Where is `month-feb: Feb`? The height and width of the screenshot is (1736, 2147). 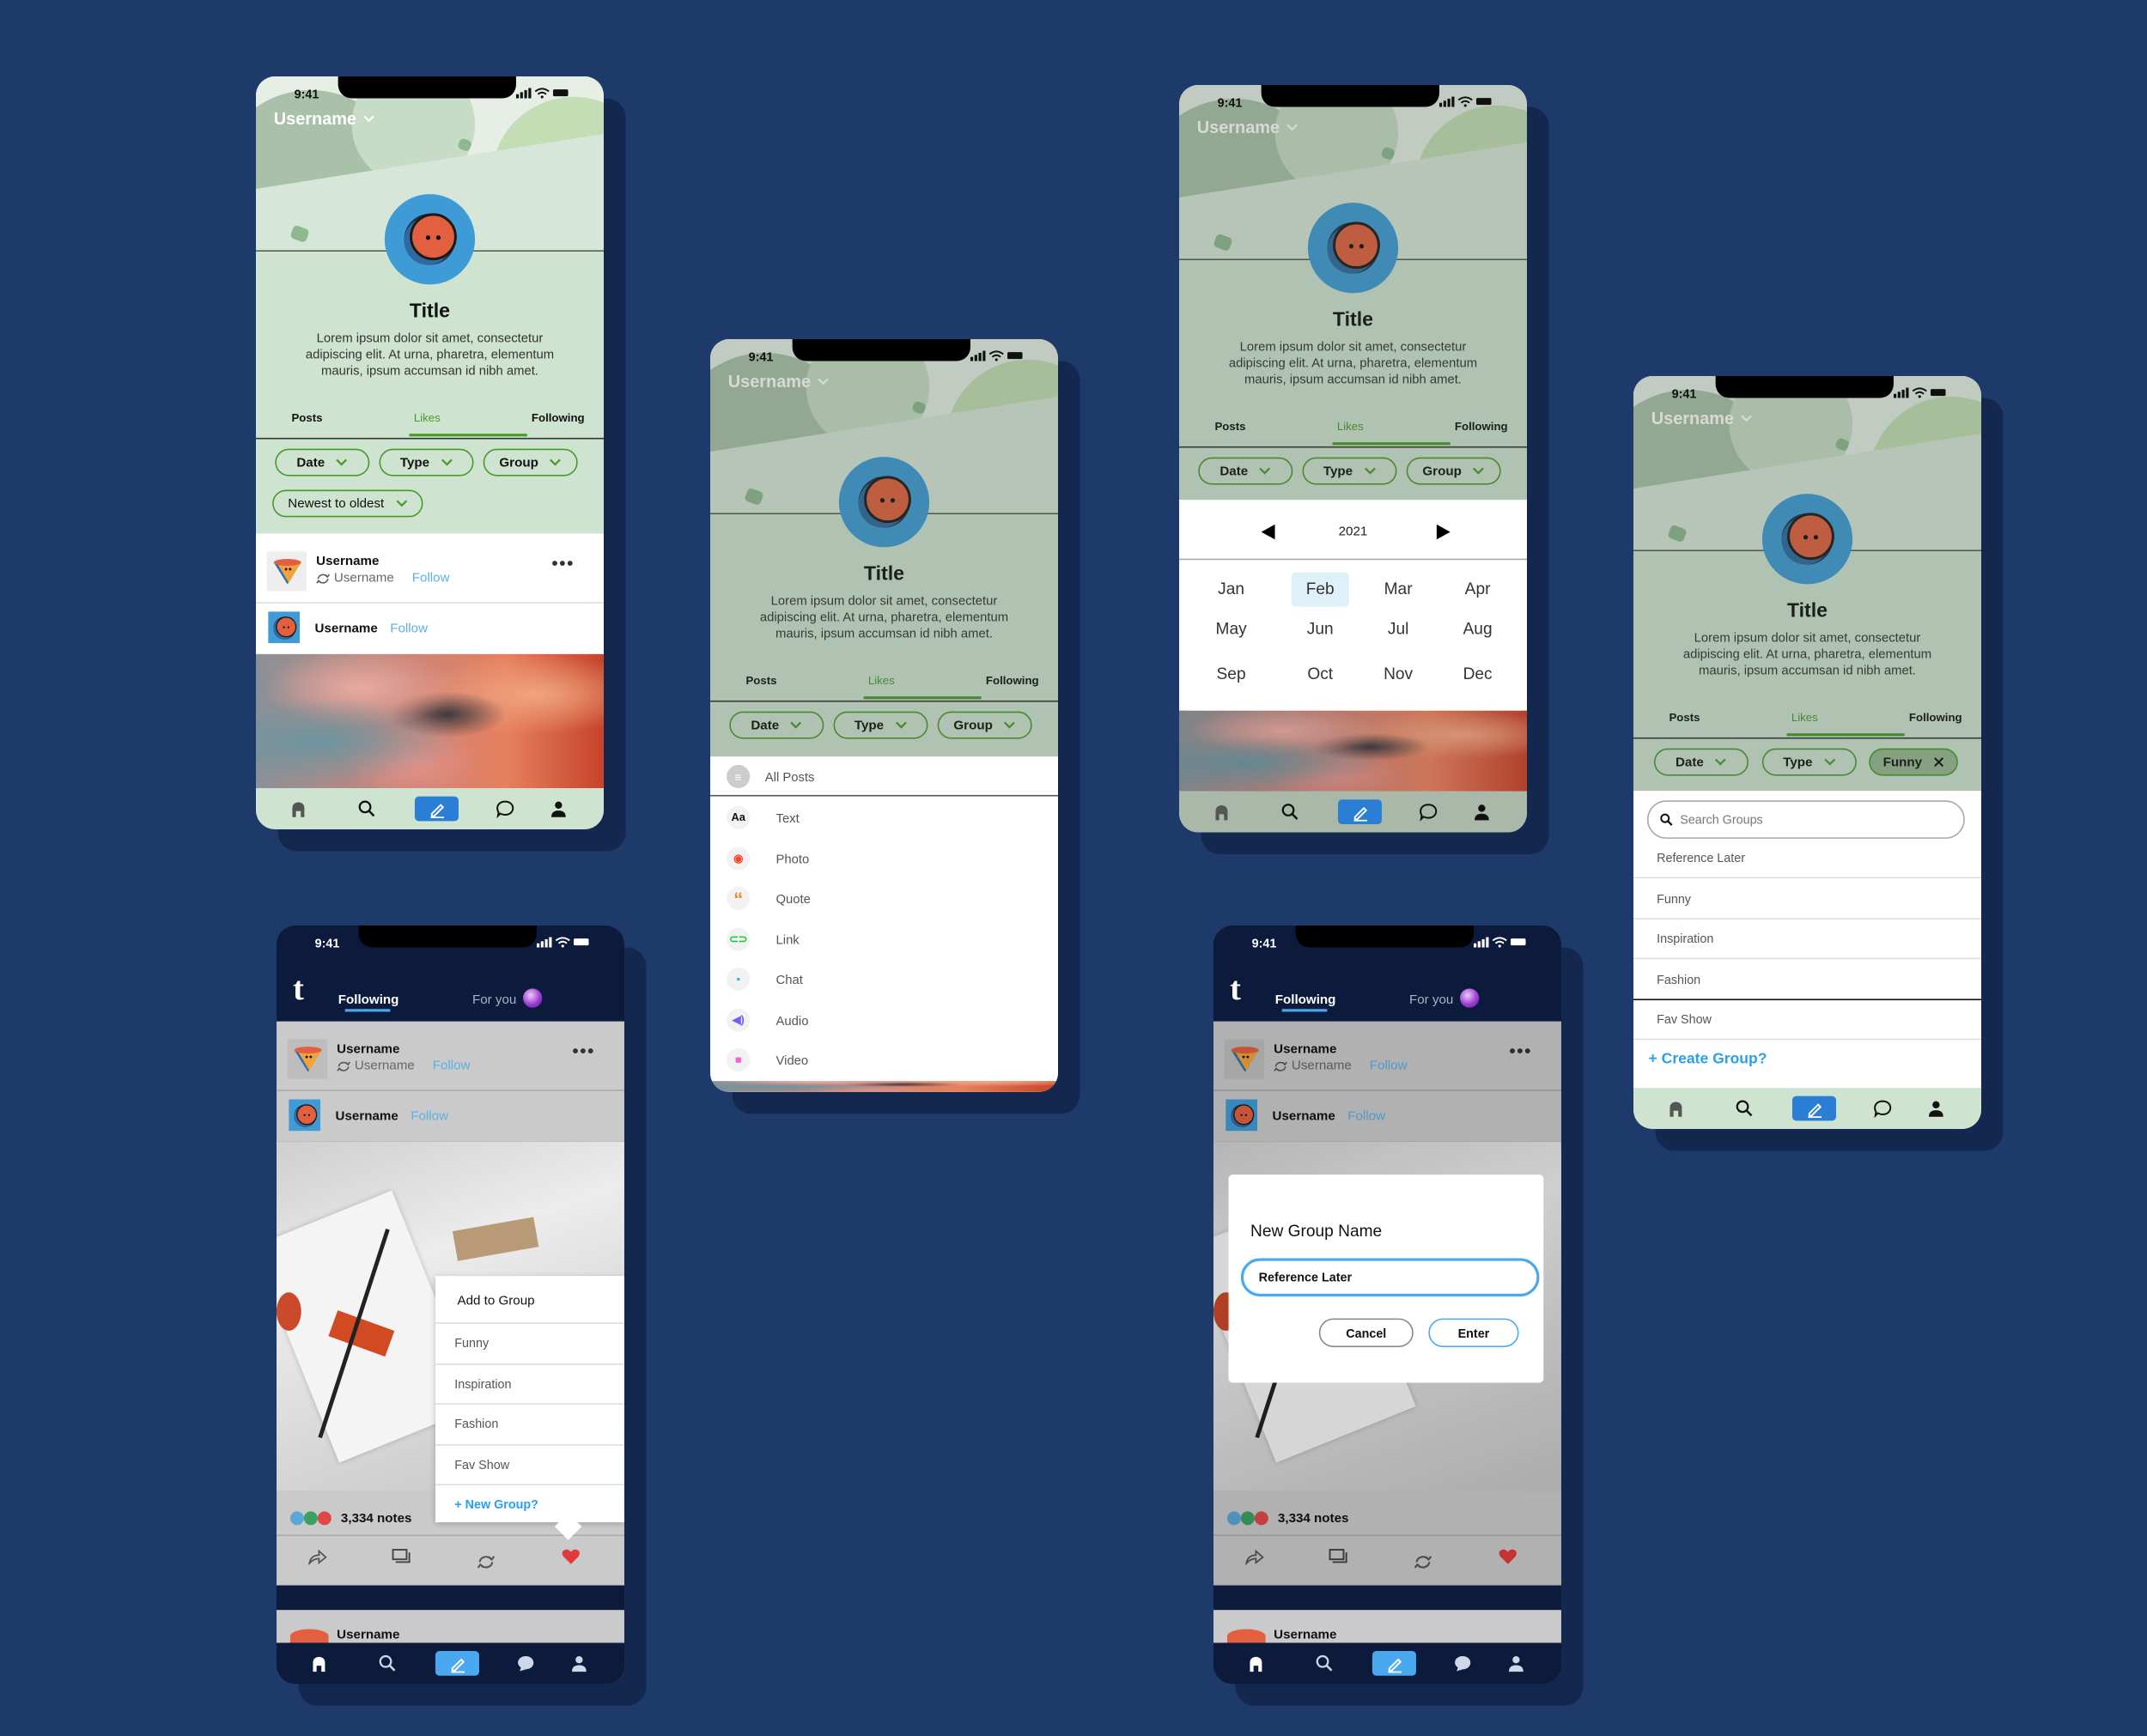
month-feb: Feb is located at coordinates (1320, 589).